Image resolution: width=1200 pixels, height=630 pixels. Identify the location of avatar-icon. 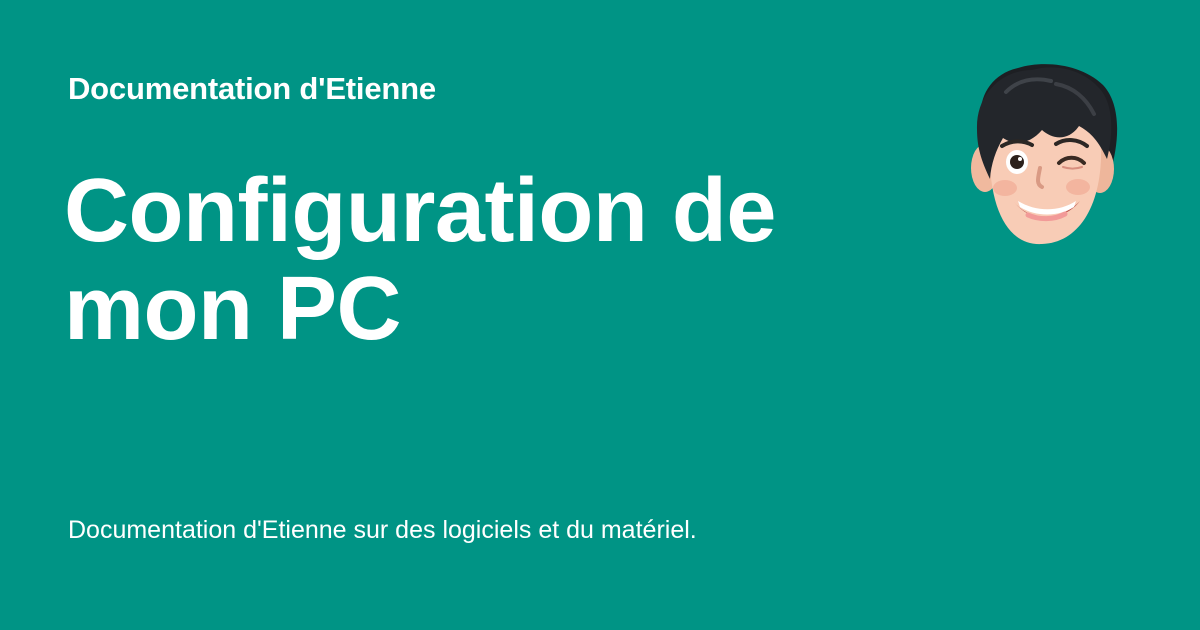
(1044, 154).